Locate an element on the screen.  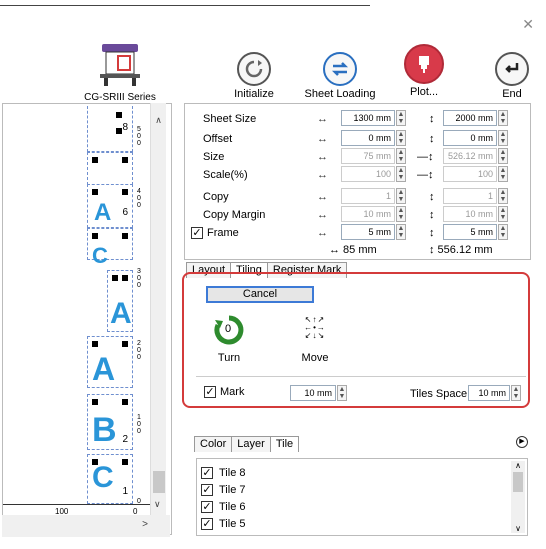
expand-panel-icon: ▶ is located at coordinates (522, 442).